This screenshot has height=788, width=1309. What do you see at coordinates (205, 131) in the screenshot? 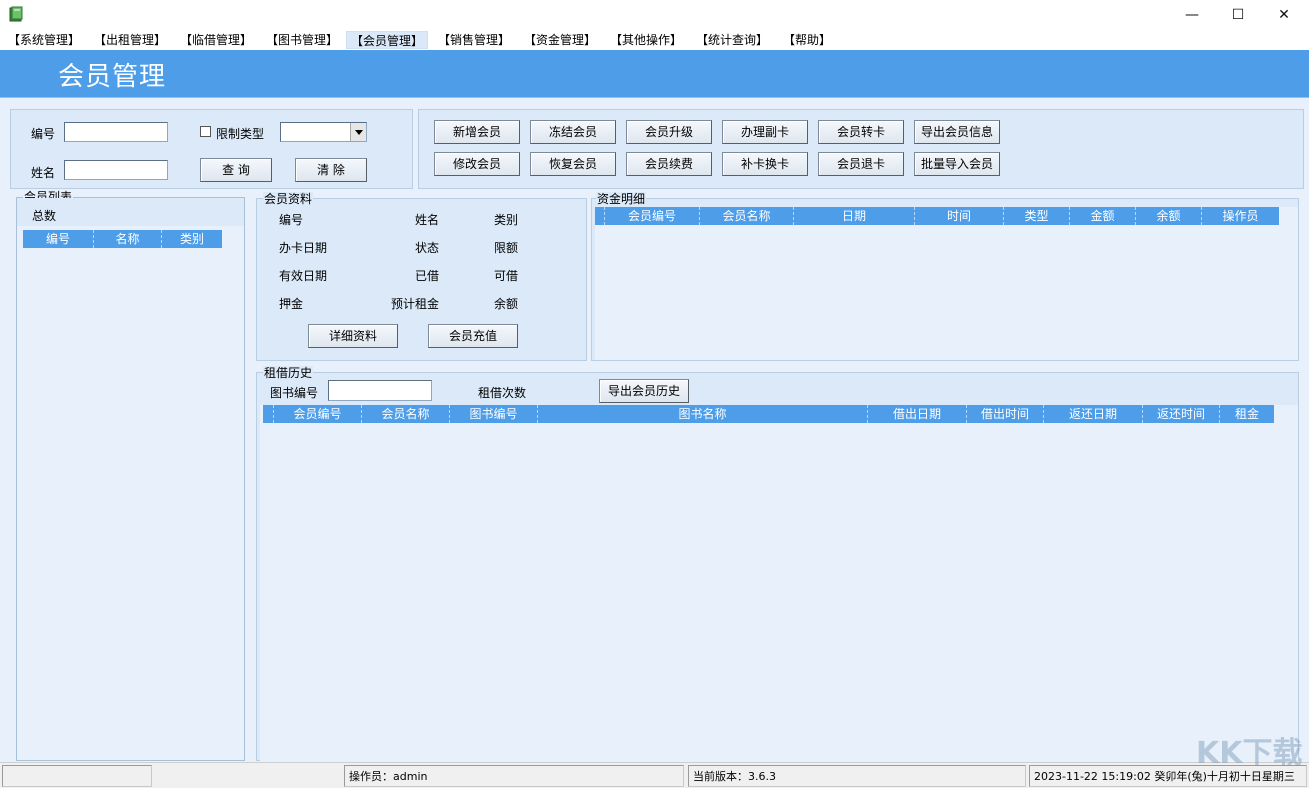
I see `restrict-type-checkbox` at bounding box center [205, 131].